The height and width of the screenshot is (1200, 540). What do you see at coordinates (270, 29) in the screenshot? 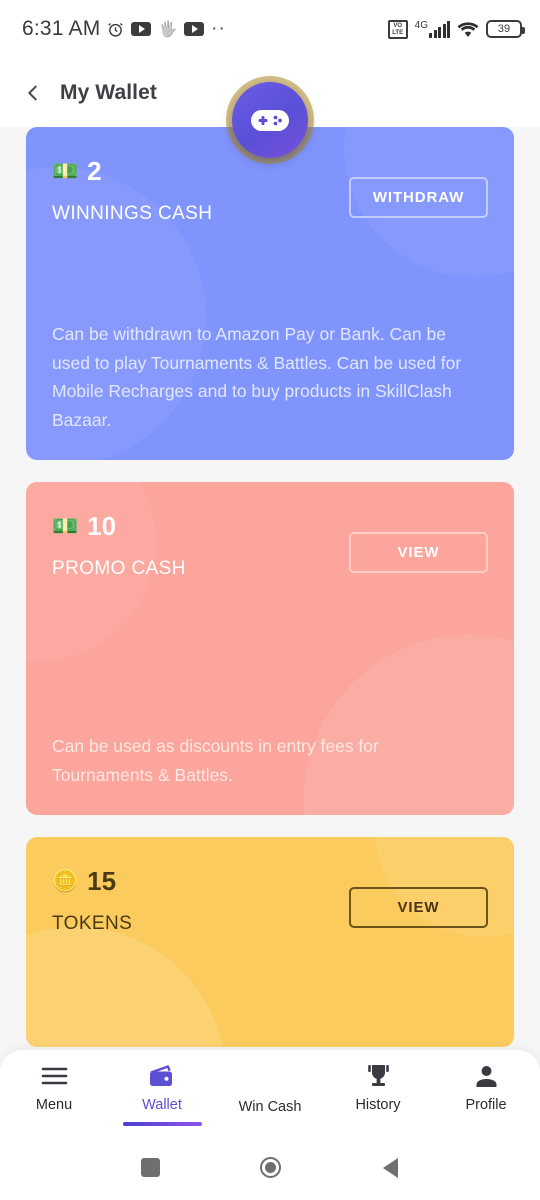
I see `status-bar: 6:31 AM 🖐 ·· VO LTE 4G 39` at bounding box center [270, 29].